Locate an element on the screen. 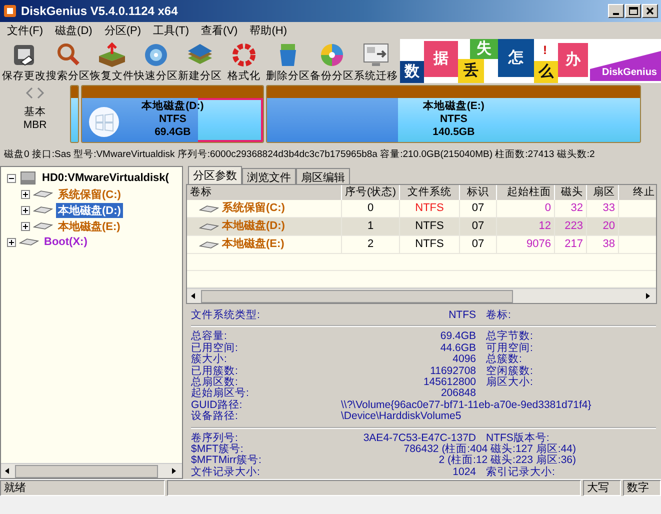  tree-item: 本地磁盘(D:) is located at coordinates (89, 210).